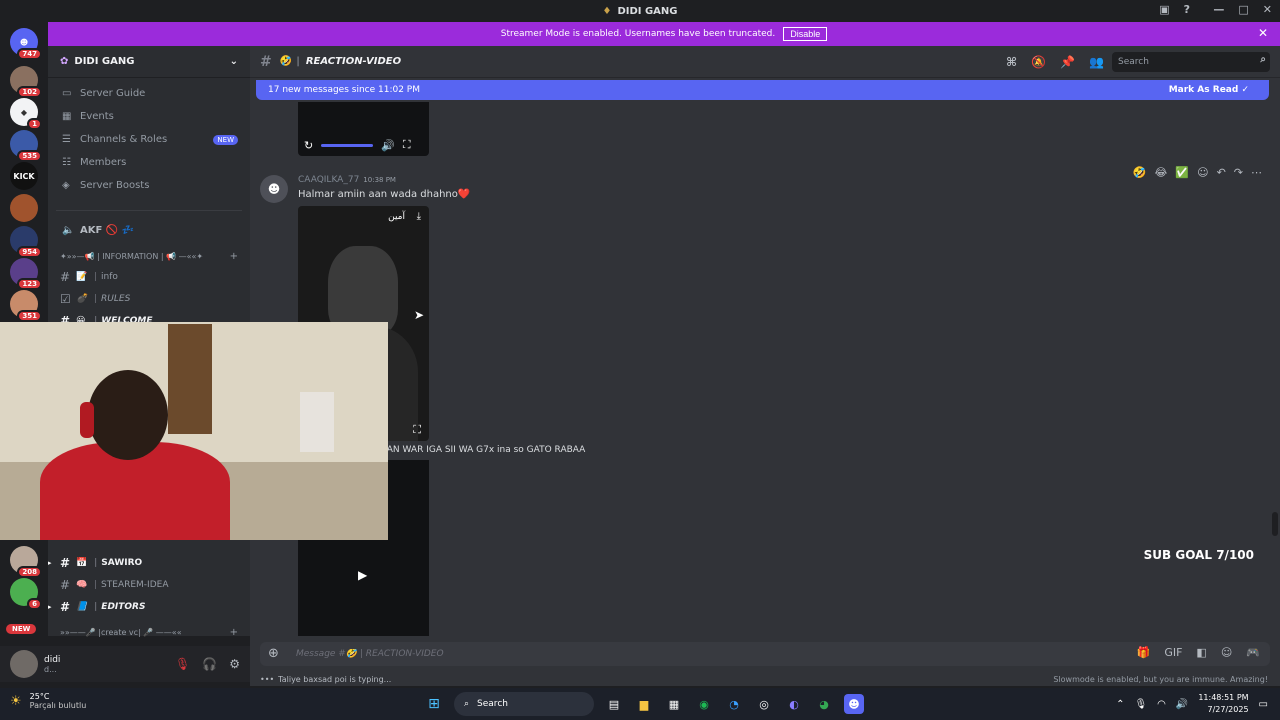 The height and width of the screenshot is (720, 1280). What do you see at coordinates (1161, 172) in the screenshot?
I see `reaction-emoji: 😂` at bounding box center [1161, 172].